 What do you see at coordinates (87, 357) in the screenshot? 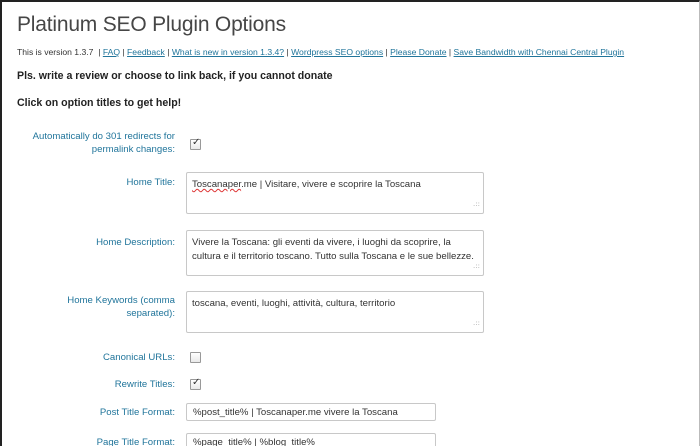
I see `canonical-label: Canonical URLs:` at bounding box center [87, 357].